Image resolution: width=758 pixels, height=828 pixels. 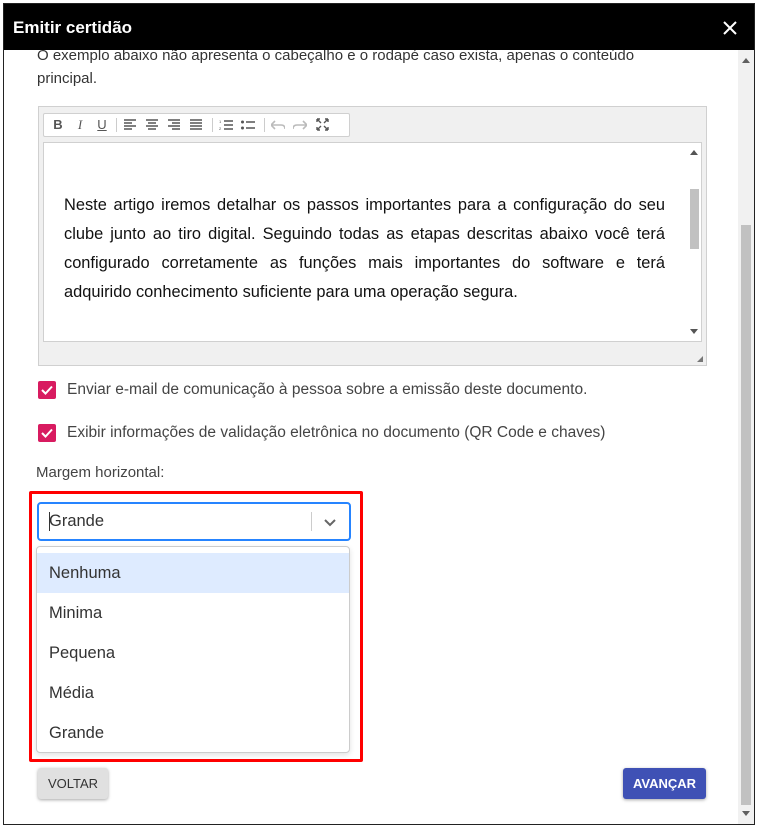 What do you see at coordinates (746, 515) in the screenshot?
I see `dialog-scroll-thumb` at bounding box center [746, 515].